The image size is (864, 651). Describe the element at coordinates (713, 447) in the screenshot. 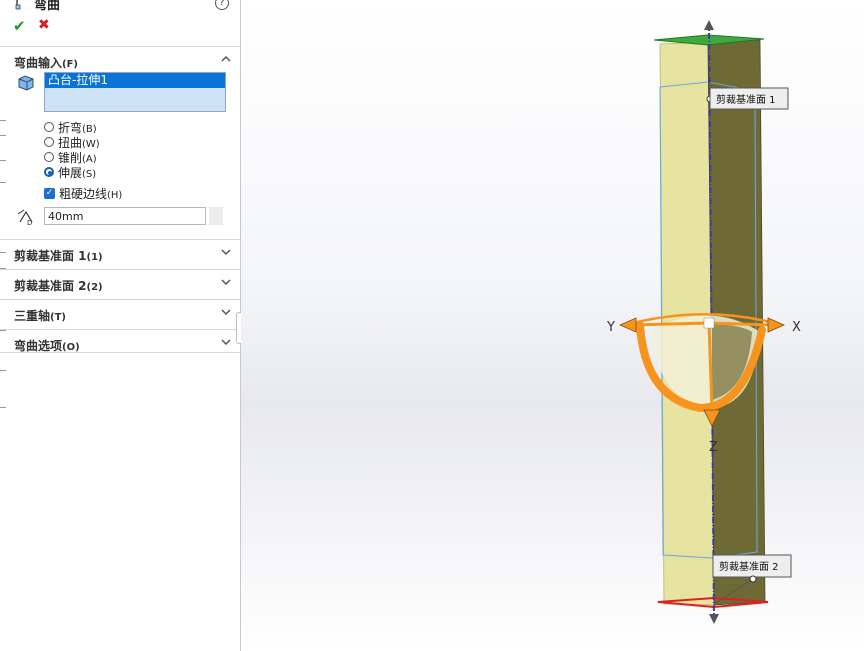

I see `triad-z-label: Z` at that location.